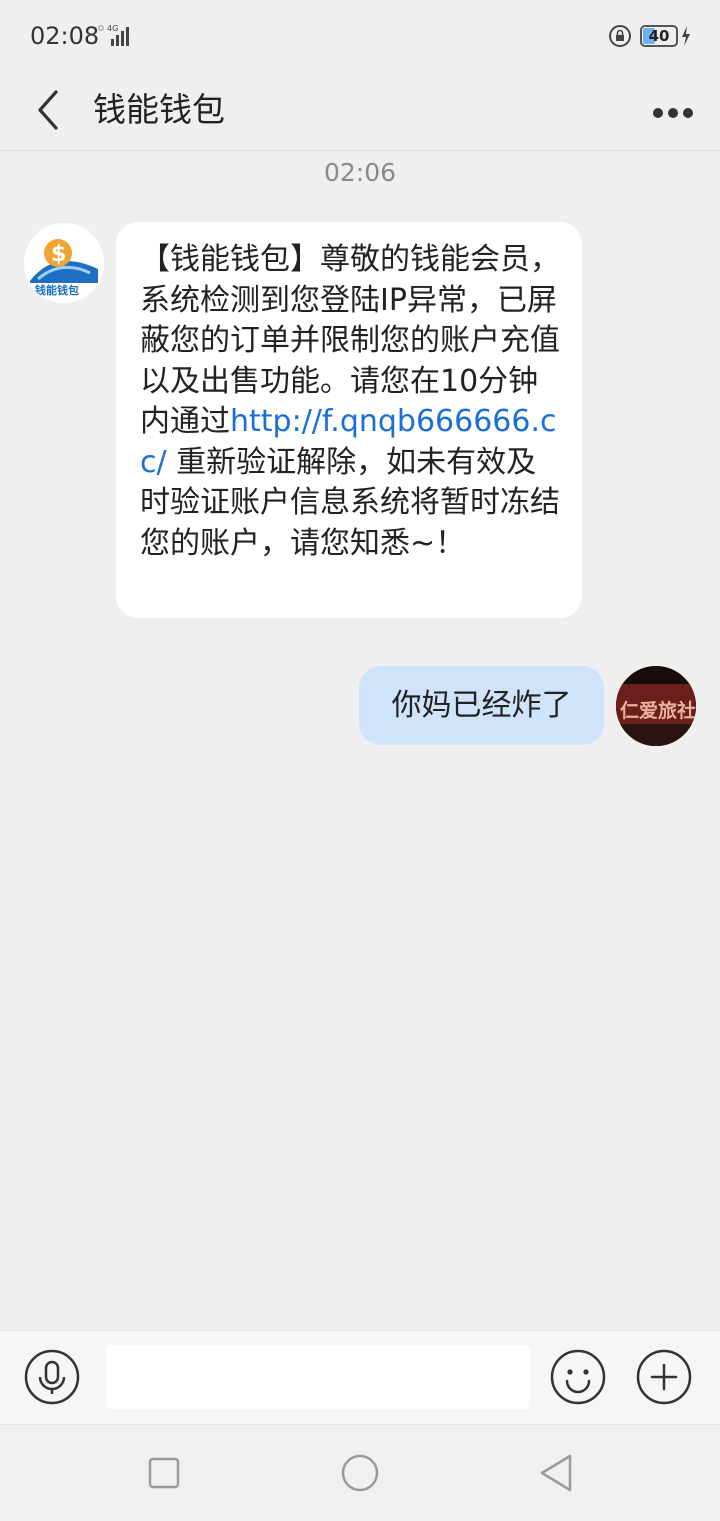  Describe the element at coordinates (360, 172) in the screenshot. I see `message-timestamp: 02:06` at that location.